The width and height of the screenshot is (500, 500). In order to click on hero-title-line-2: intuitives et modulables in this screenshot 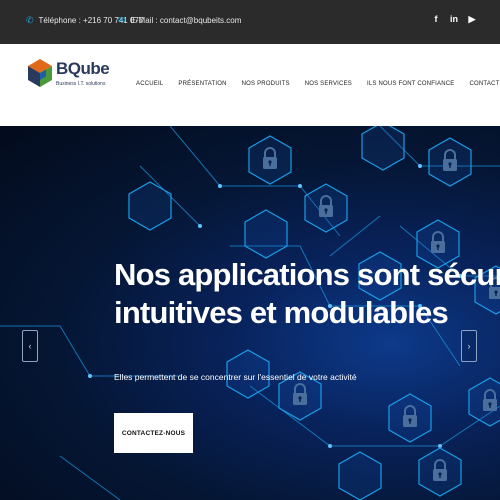, I will do `click(281, 312)`.